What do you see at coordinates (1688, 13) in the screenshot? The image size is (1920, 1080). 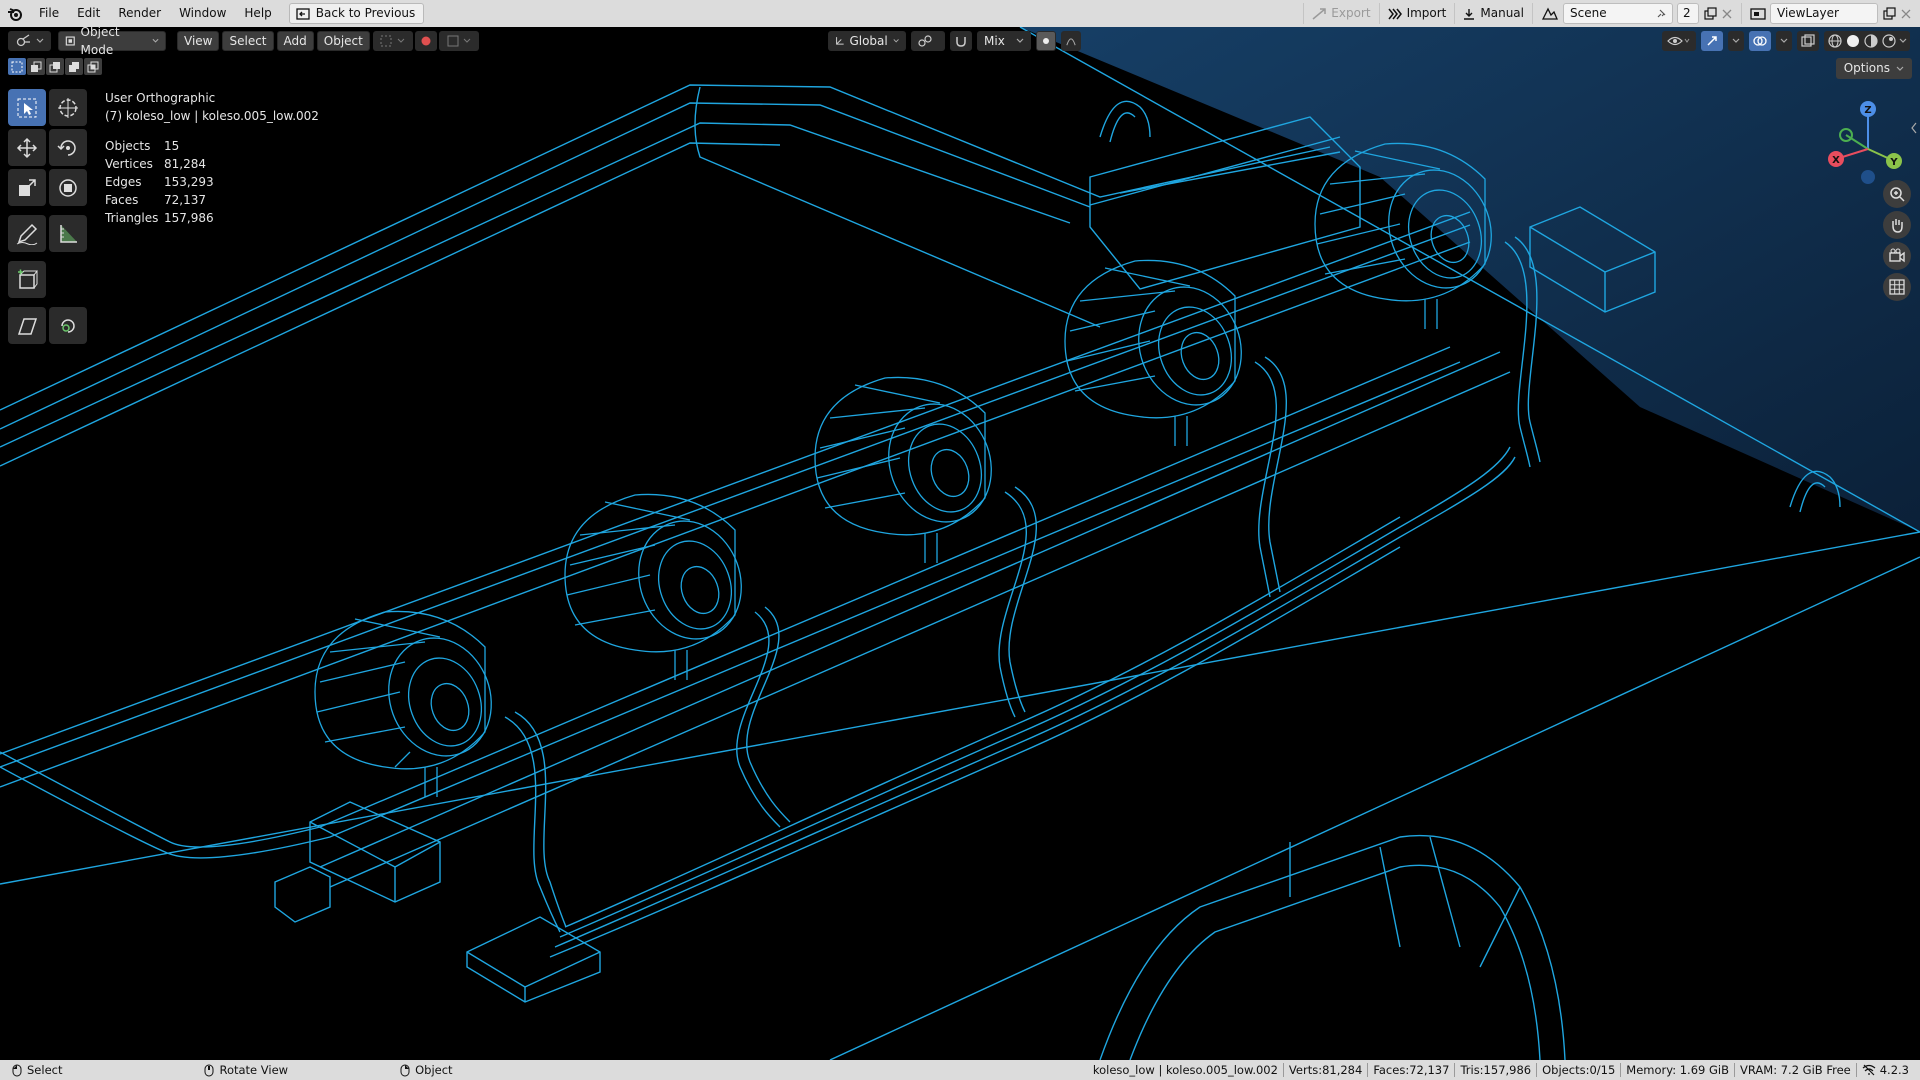 I see `scene-users-count: 2` at bounding box center [1688, 13].